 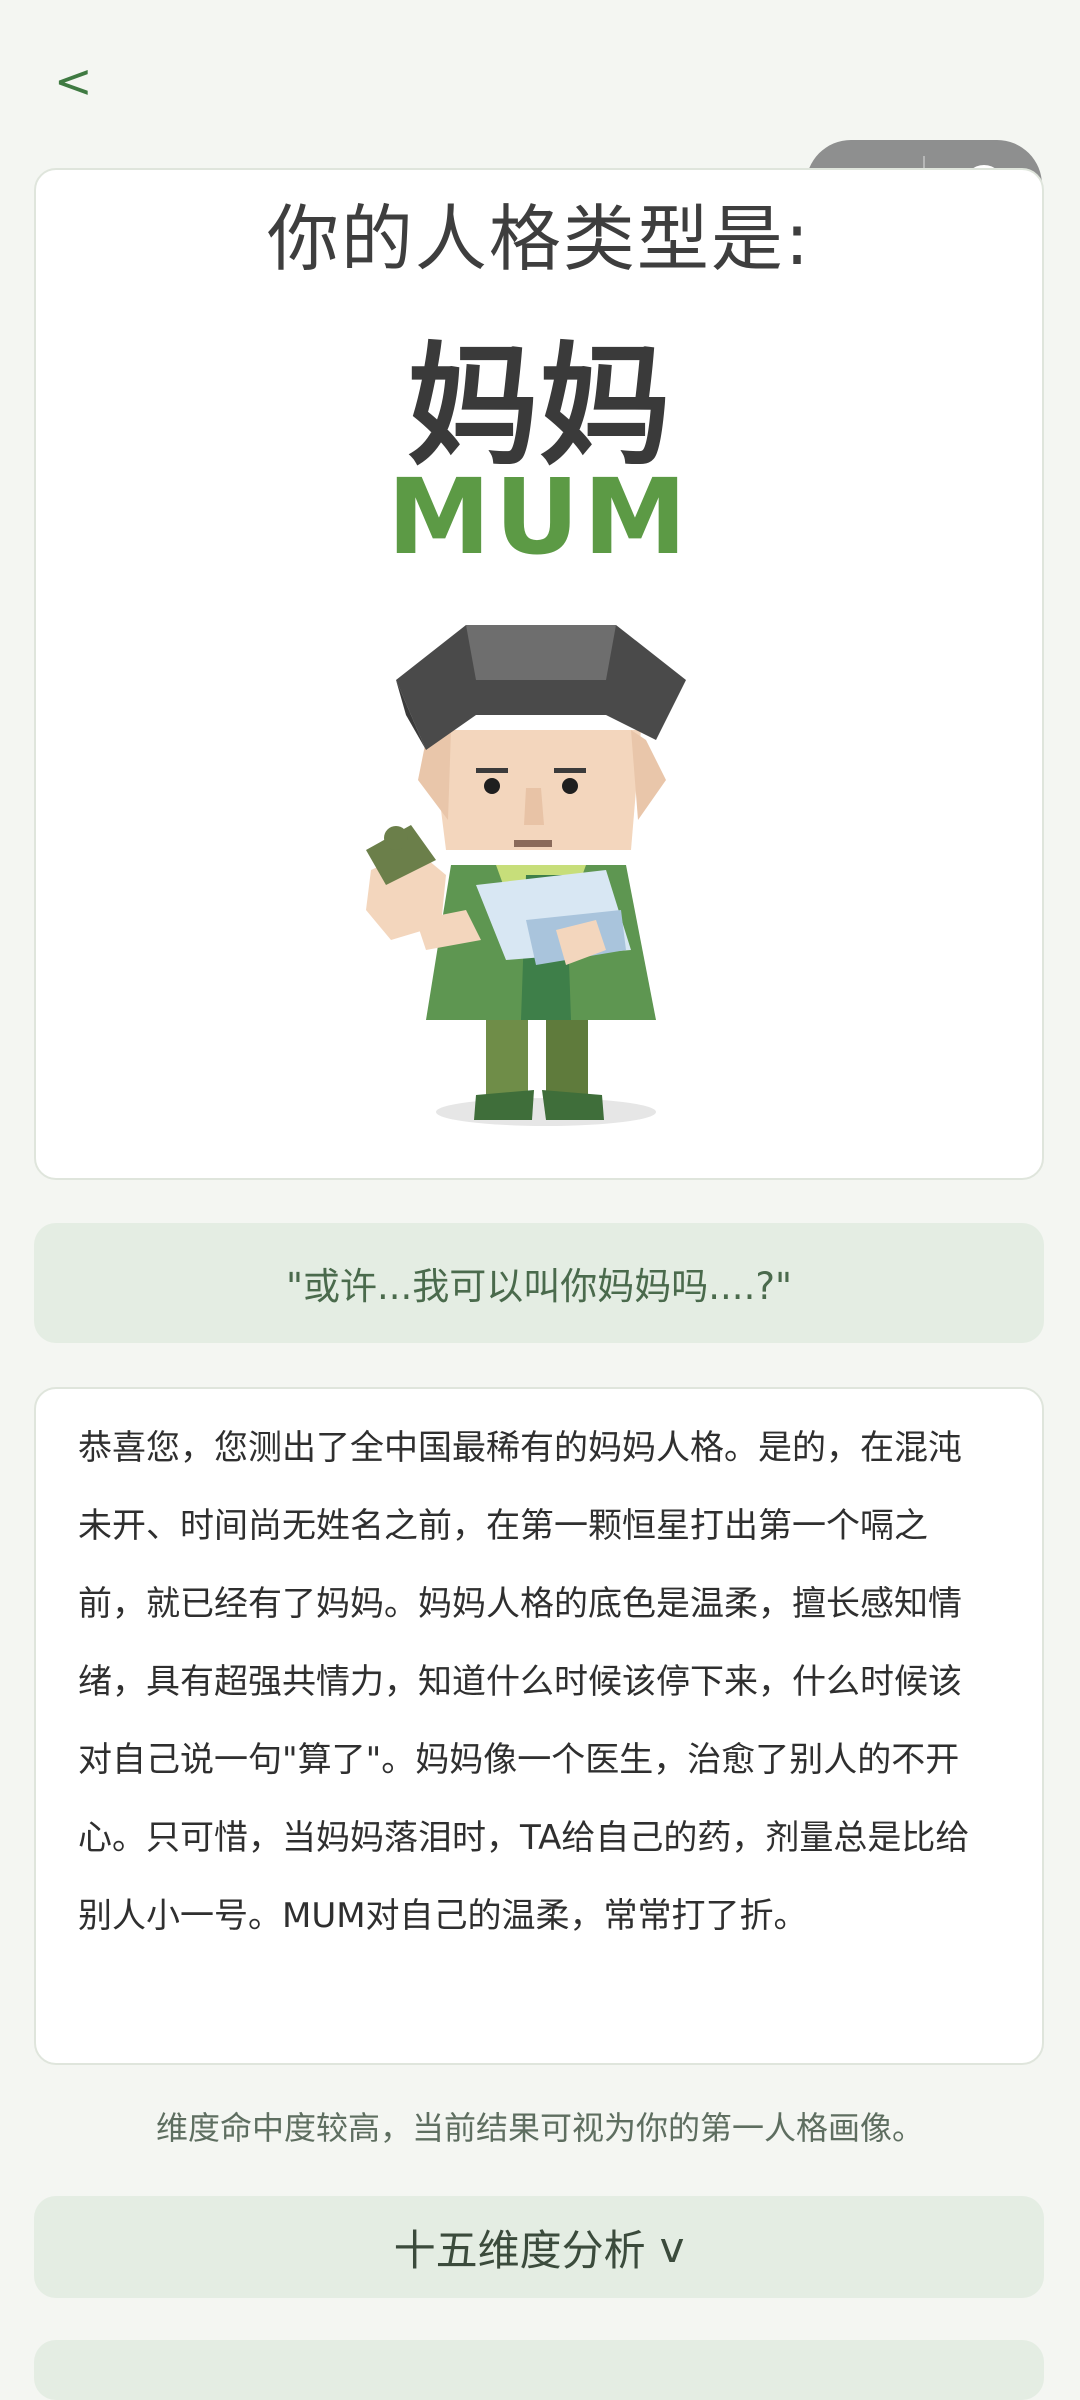 I want to click on quote-text: "或许...我可以叫你妈妈吗....?", so click(x=538, y=1286).